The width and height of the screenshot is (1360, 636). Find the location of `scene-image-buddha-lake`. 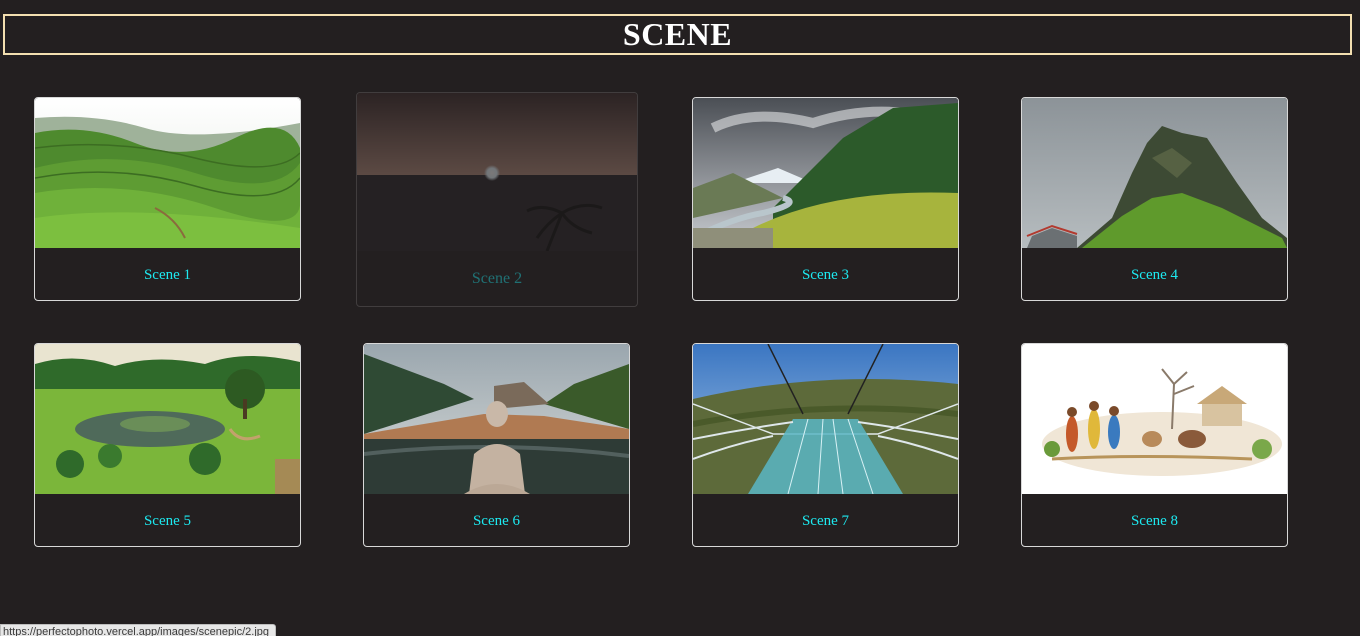

scene-image-buddha-lake is located at coordinates (496, 419).